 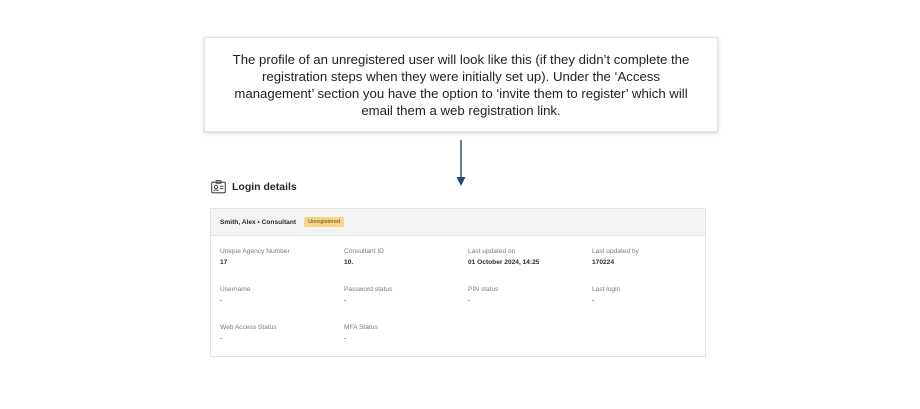 I want to click on user-name: Smith, Alex • Consultant, so click(x=258, y=222).